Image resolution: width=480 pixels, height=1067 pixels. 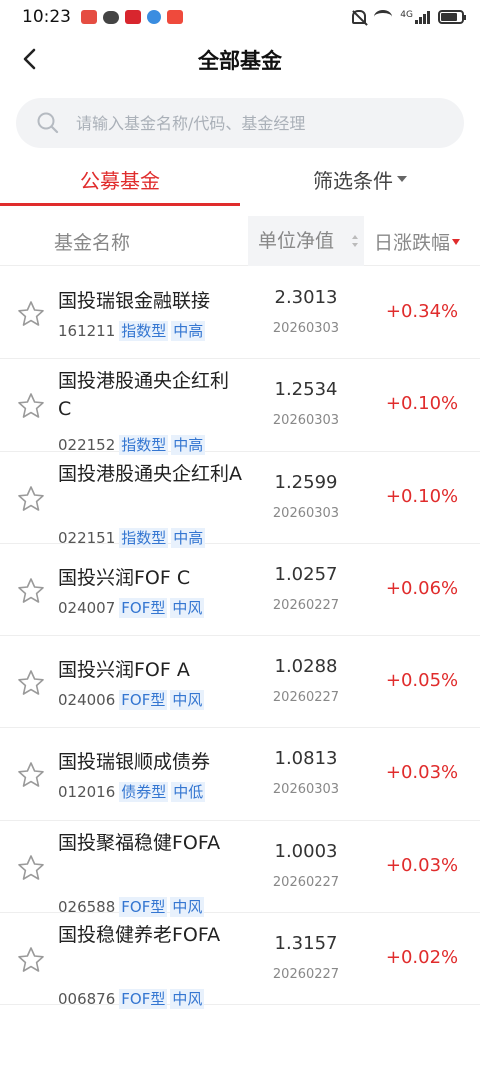 What do you see at coordinates (306, 851) in the screenshot?
I see `nav-value: 1.0003` at bounding box center [306, 851].